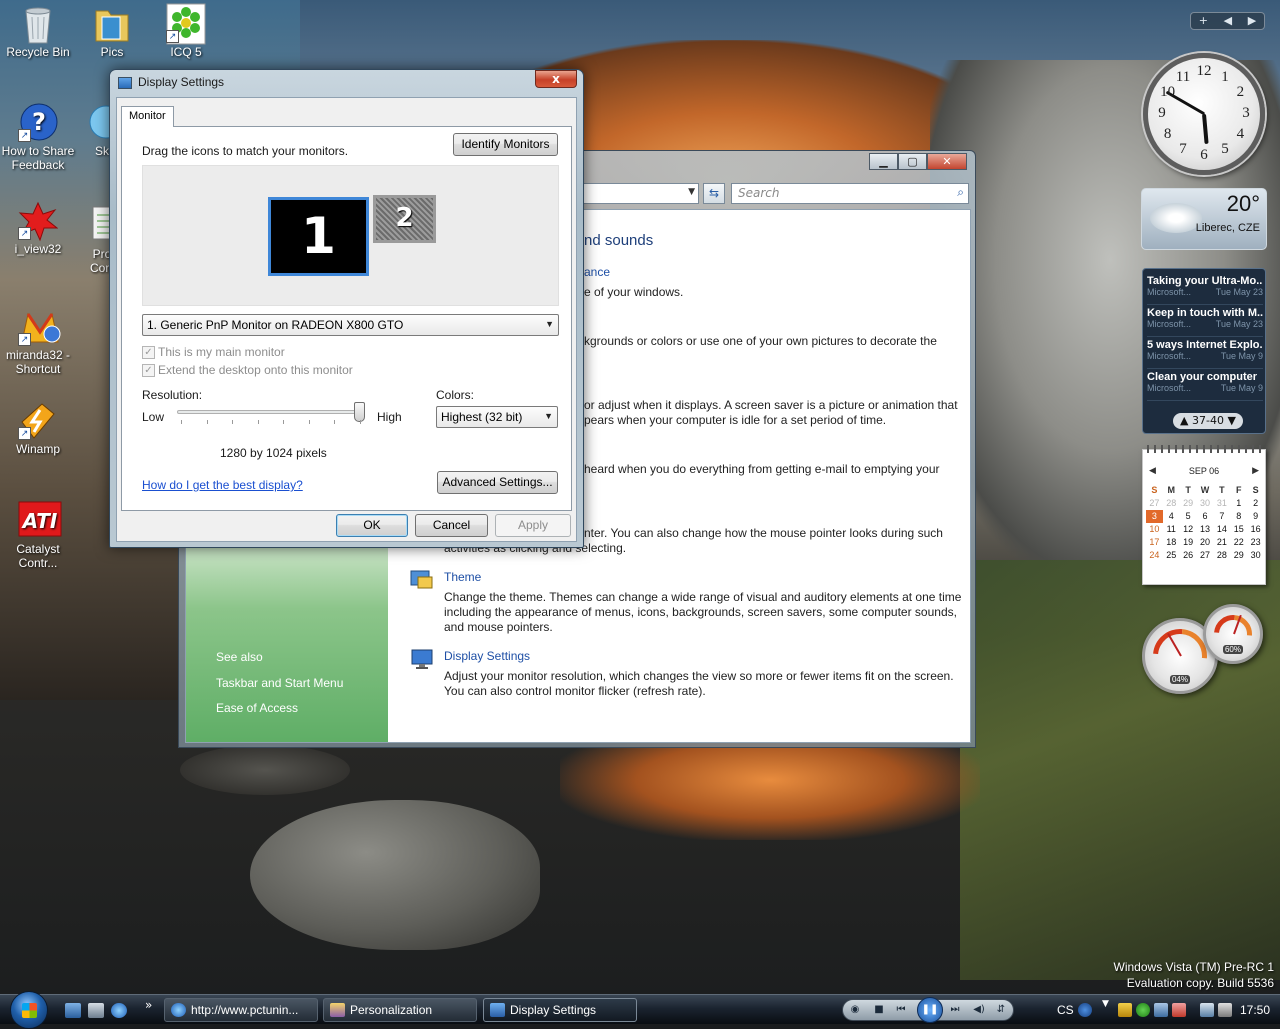  Describe the element at coordinates (147, 116) in the screenshot. I see `tab-monitor: Monitor` at that location.